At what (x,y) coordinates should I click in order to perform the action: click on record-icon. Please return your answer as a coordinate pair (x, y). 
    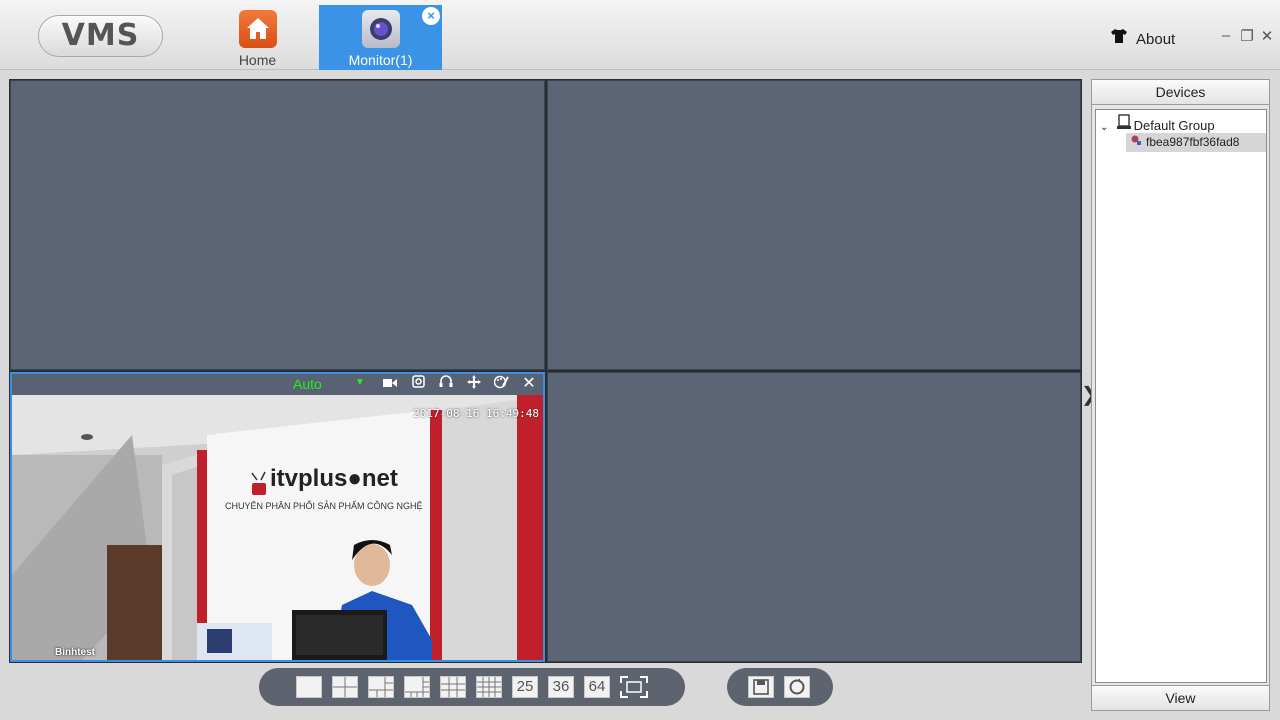
    Looking at the image, I should click on (390, 384).